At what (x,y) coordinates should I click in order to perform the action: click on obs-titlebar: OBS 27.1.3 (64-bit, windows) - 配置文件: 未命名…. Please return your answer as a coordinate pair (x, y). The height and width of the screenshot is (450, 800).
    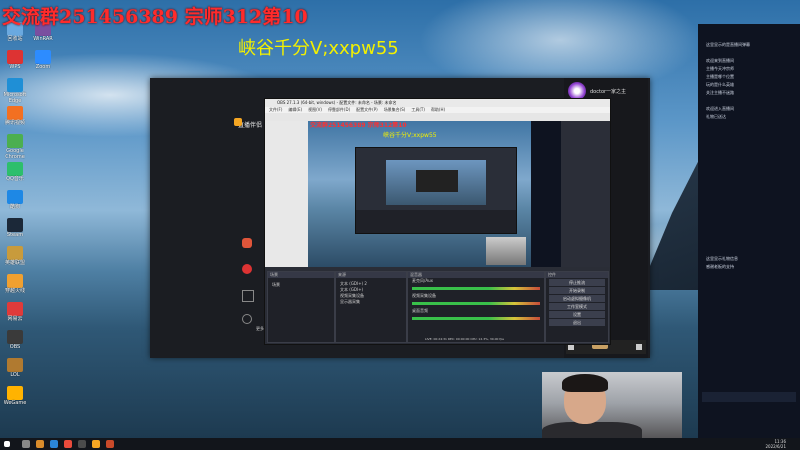
    Looking at the image, I should click on (437, 103).